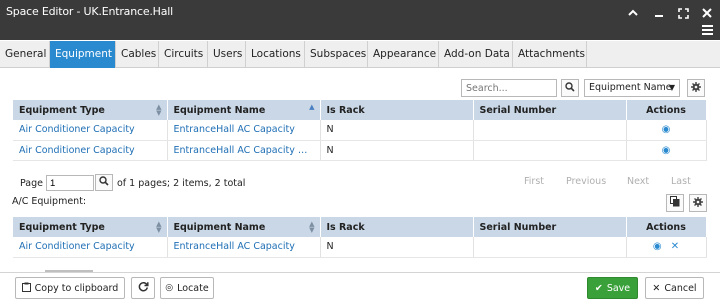 This screenshot has height=304, width=720. What do you see at coordinates (656, 288) in the screenshot?
I see `close-icon: ✕` at bounding box center [656, 288].